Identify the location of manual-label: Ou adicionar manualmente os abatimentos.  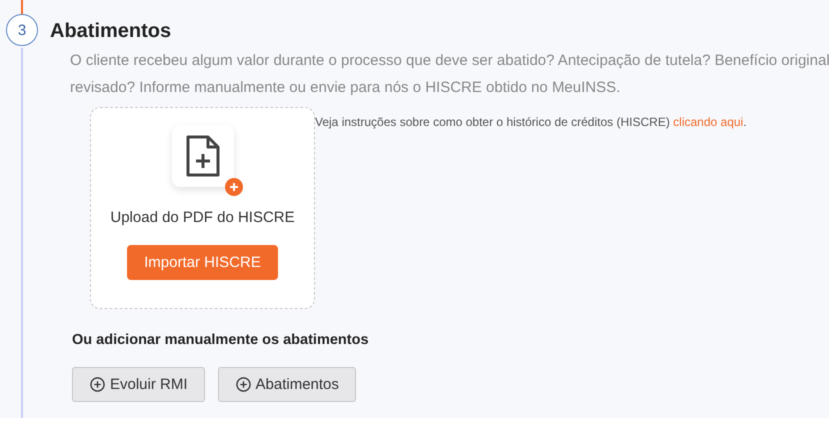
(221, 340).